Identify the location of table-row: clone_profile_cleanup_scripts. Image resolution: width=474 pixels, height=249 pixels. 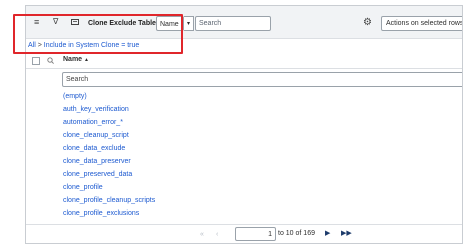
(109, 200).